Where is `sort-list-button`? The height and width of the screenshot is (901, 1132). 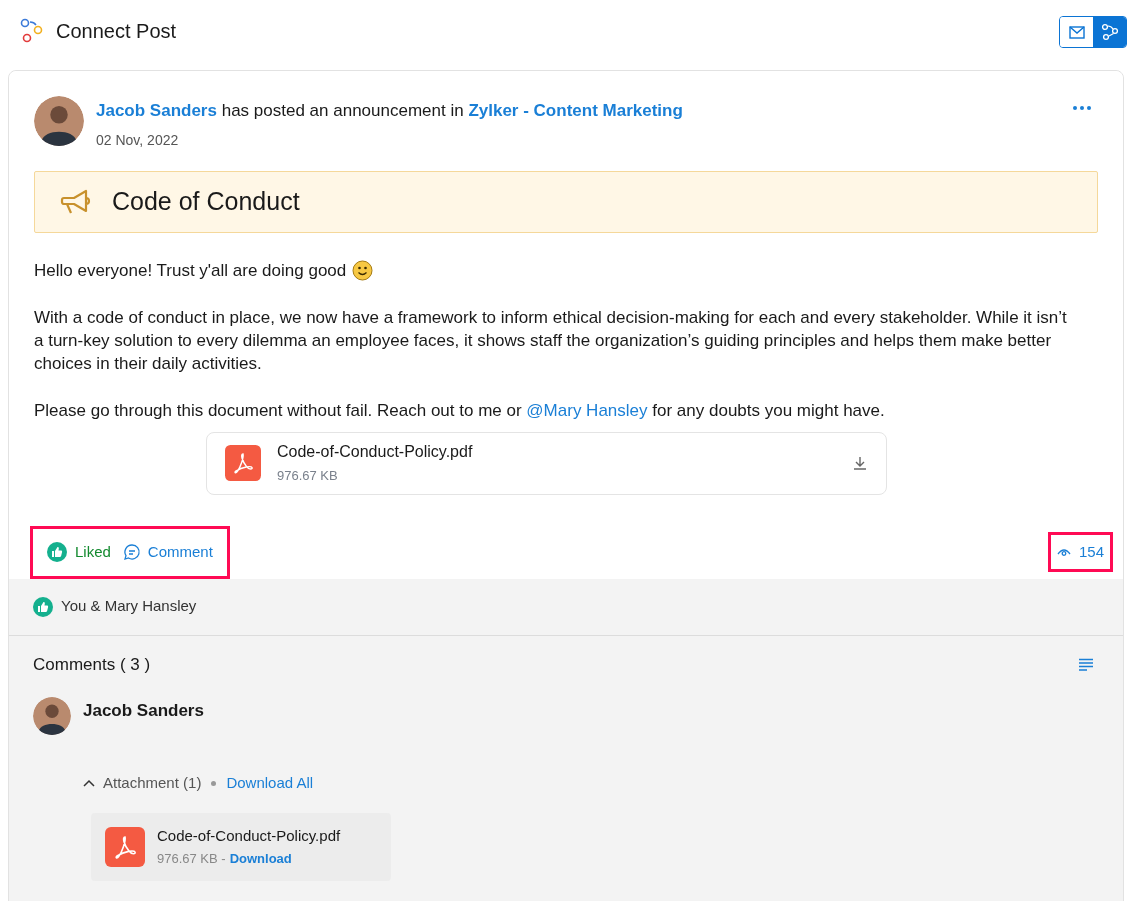
sort-list-button is located at coordinates (1086, 664).